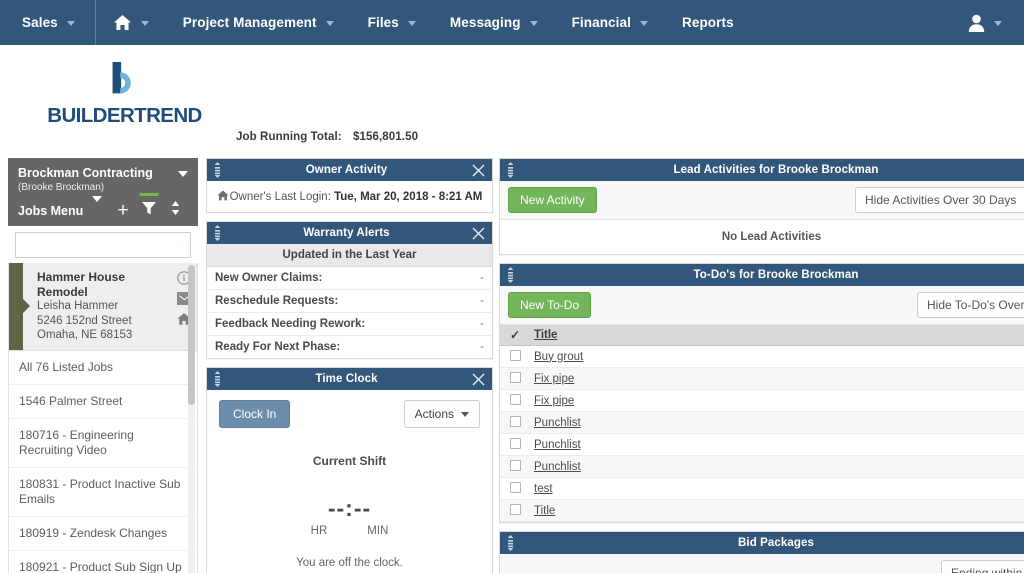 Image resolution: width=1024 pixels, height=573 pixels. What do you see at coordinates (319, 531) in the screenshot?
I see `hours-unit-label: HR` at bounding box center [319, 531].